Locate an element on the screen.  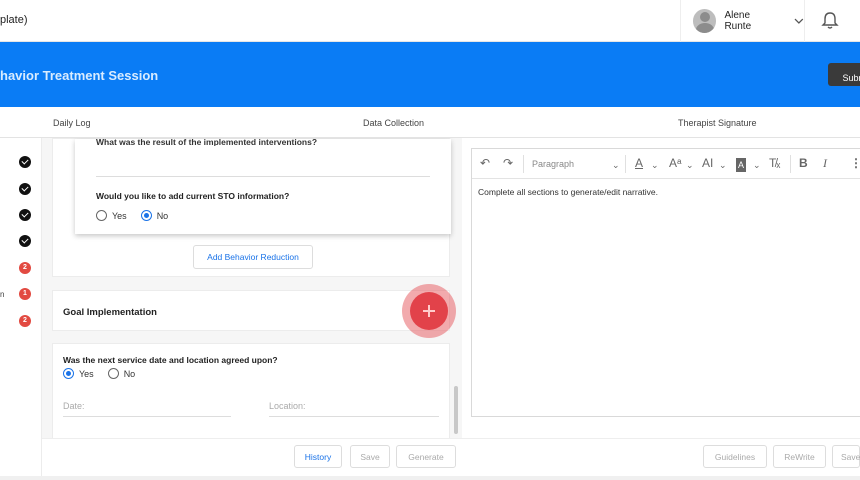
date-field: Date: is located at coordinates (74, 406).